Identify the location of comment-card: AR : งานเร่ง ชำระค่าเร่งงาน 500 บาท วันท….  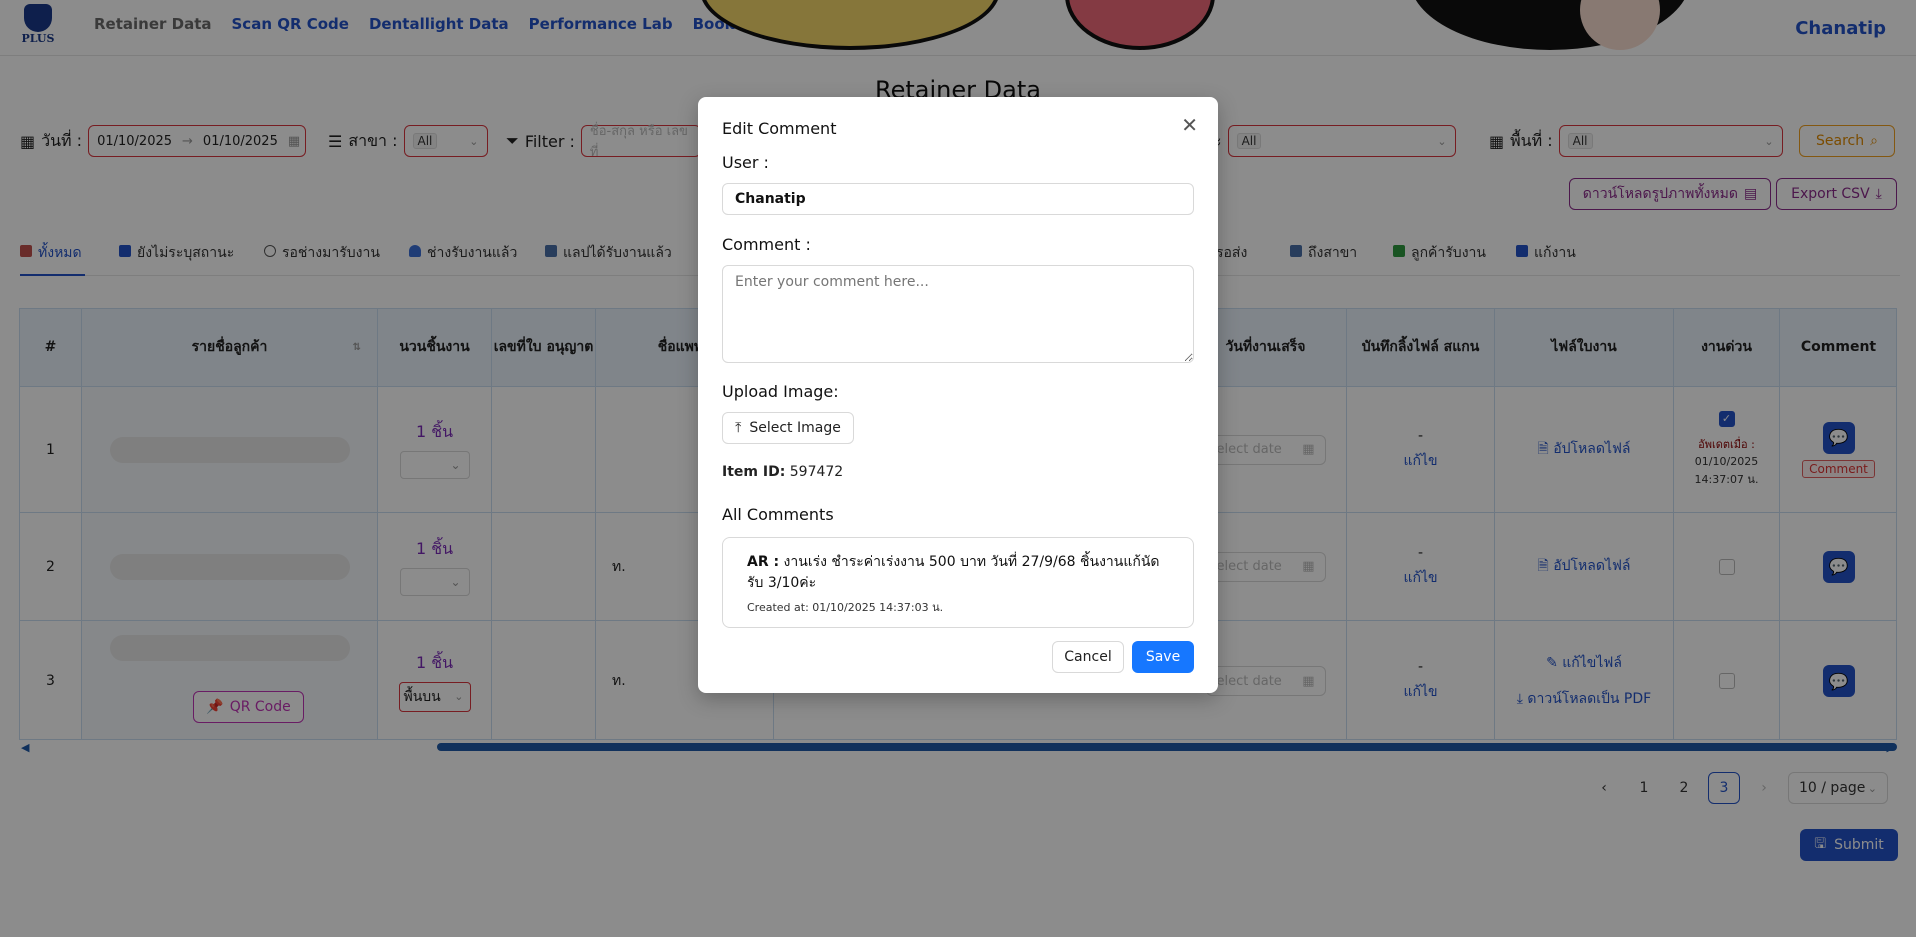
(958, 582).